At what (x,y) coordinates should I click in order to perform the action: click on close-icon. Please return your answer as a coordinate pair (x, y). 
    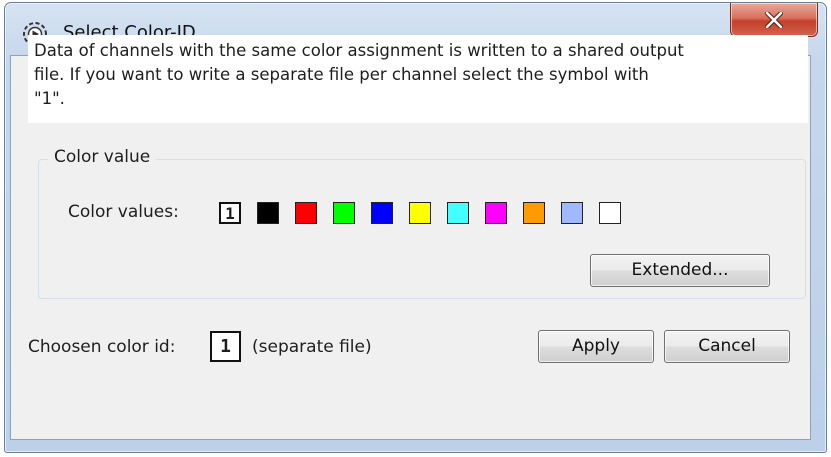
    Looking at the image, I should click on (774, 20).